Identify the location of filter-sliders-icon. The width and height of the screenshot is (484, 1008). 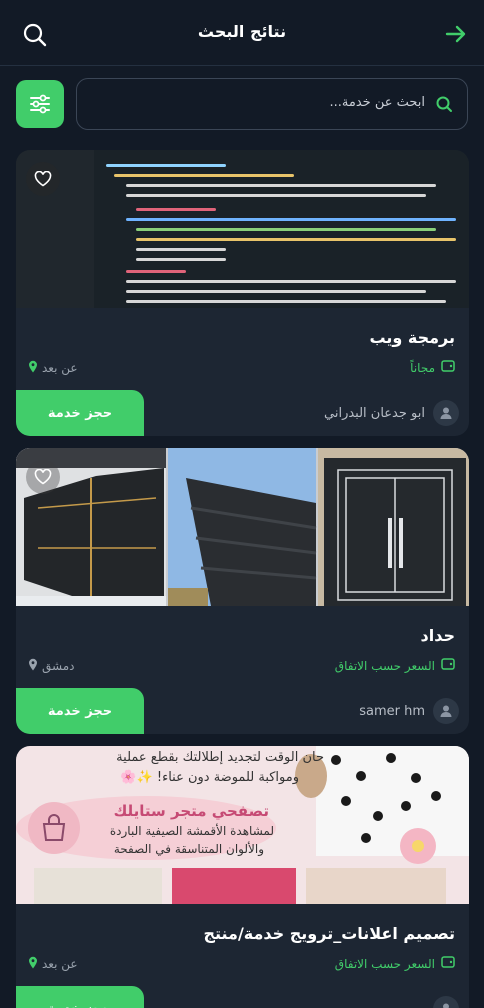
(40, 104).